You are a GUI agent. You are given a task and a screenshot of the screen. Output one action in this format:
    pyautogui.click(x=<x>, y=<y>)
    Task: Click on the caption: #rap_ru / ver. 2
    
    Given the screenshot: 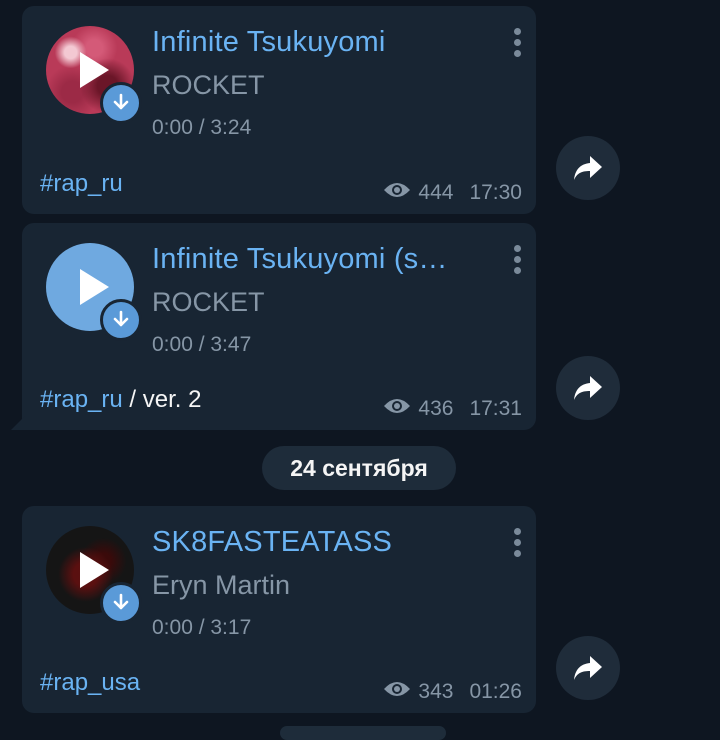 What is the action you would take?
    pyautogui.click(x=120, y=400)
    